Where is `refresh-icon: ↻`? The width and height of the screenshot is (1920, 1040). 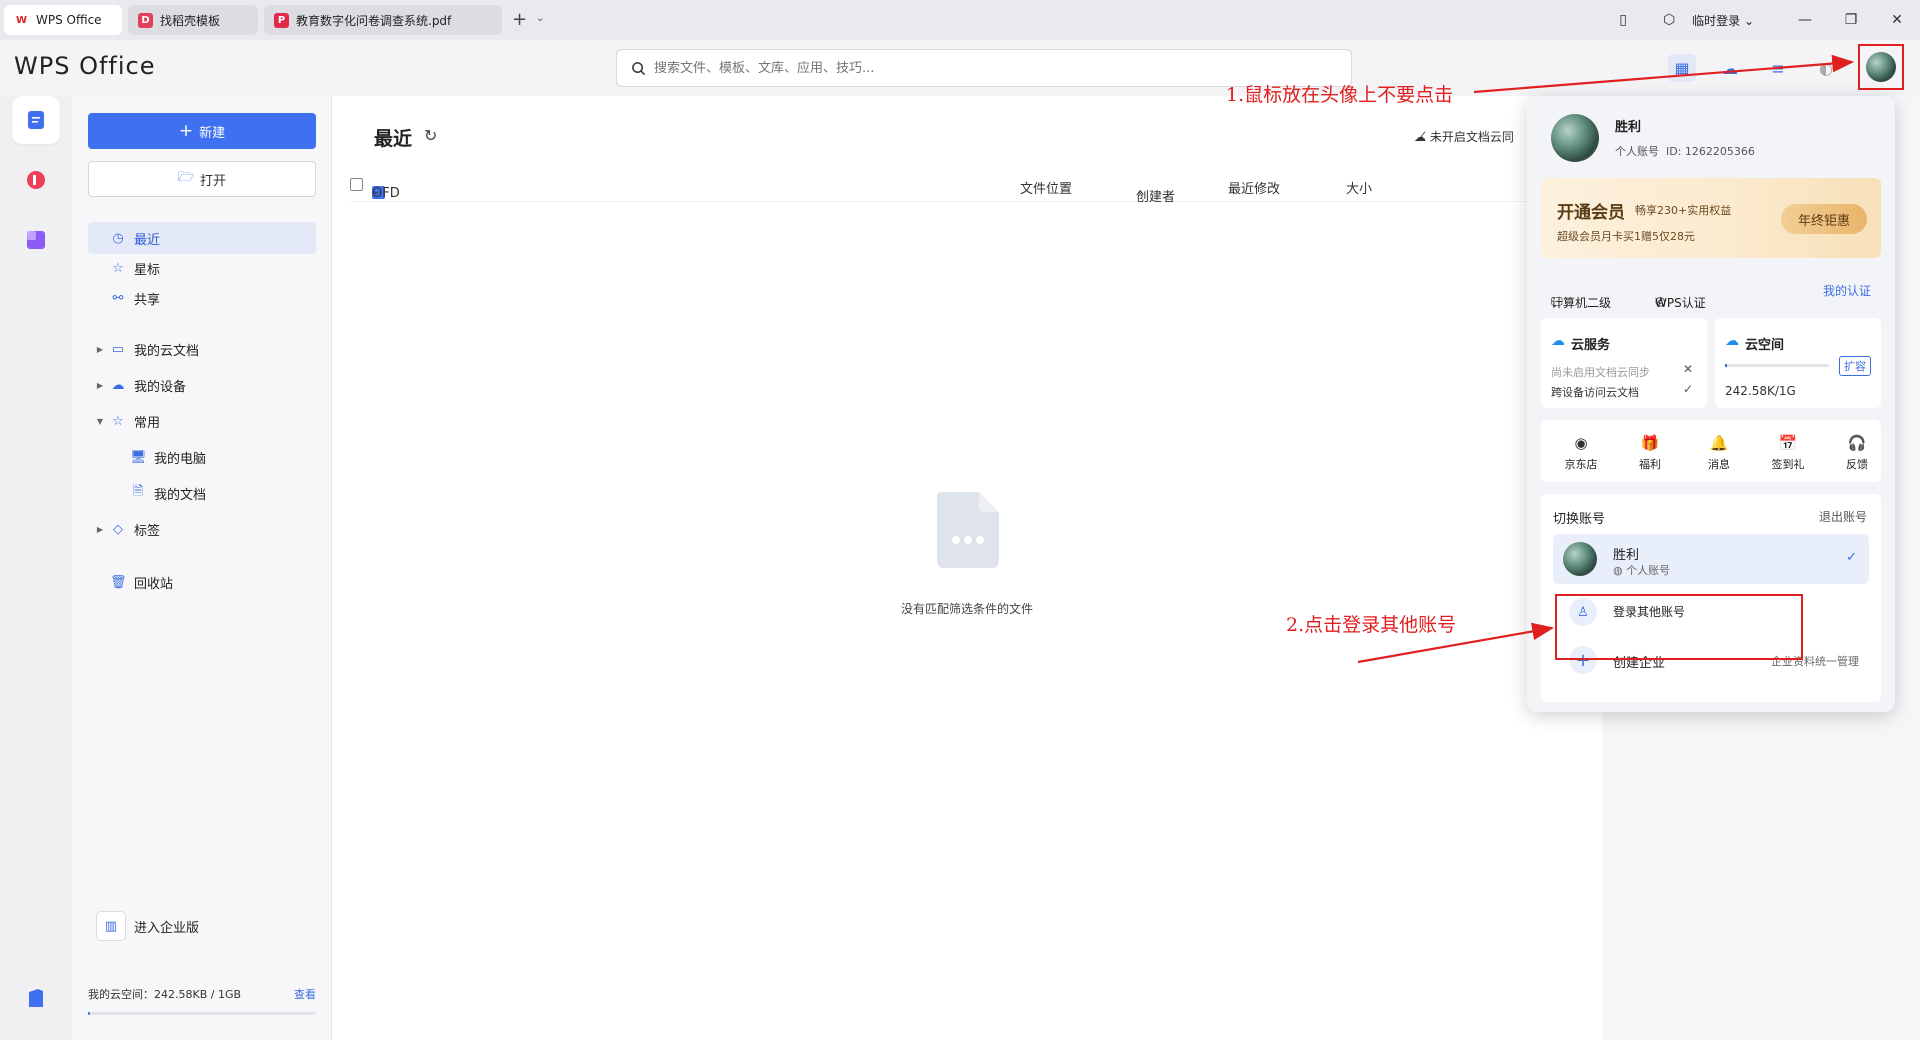
refresh-icon: ↻ is located at coordinates (430, 135).